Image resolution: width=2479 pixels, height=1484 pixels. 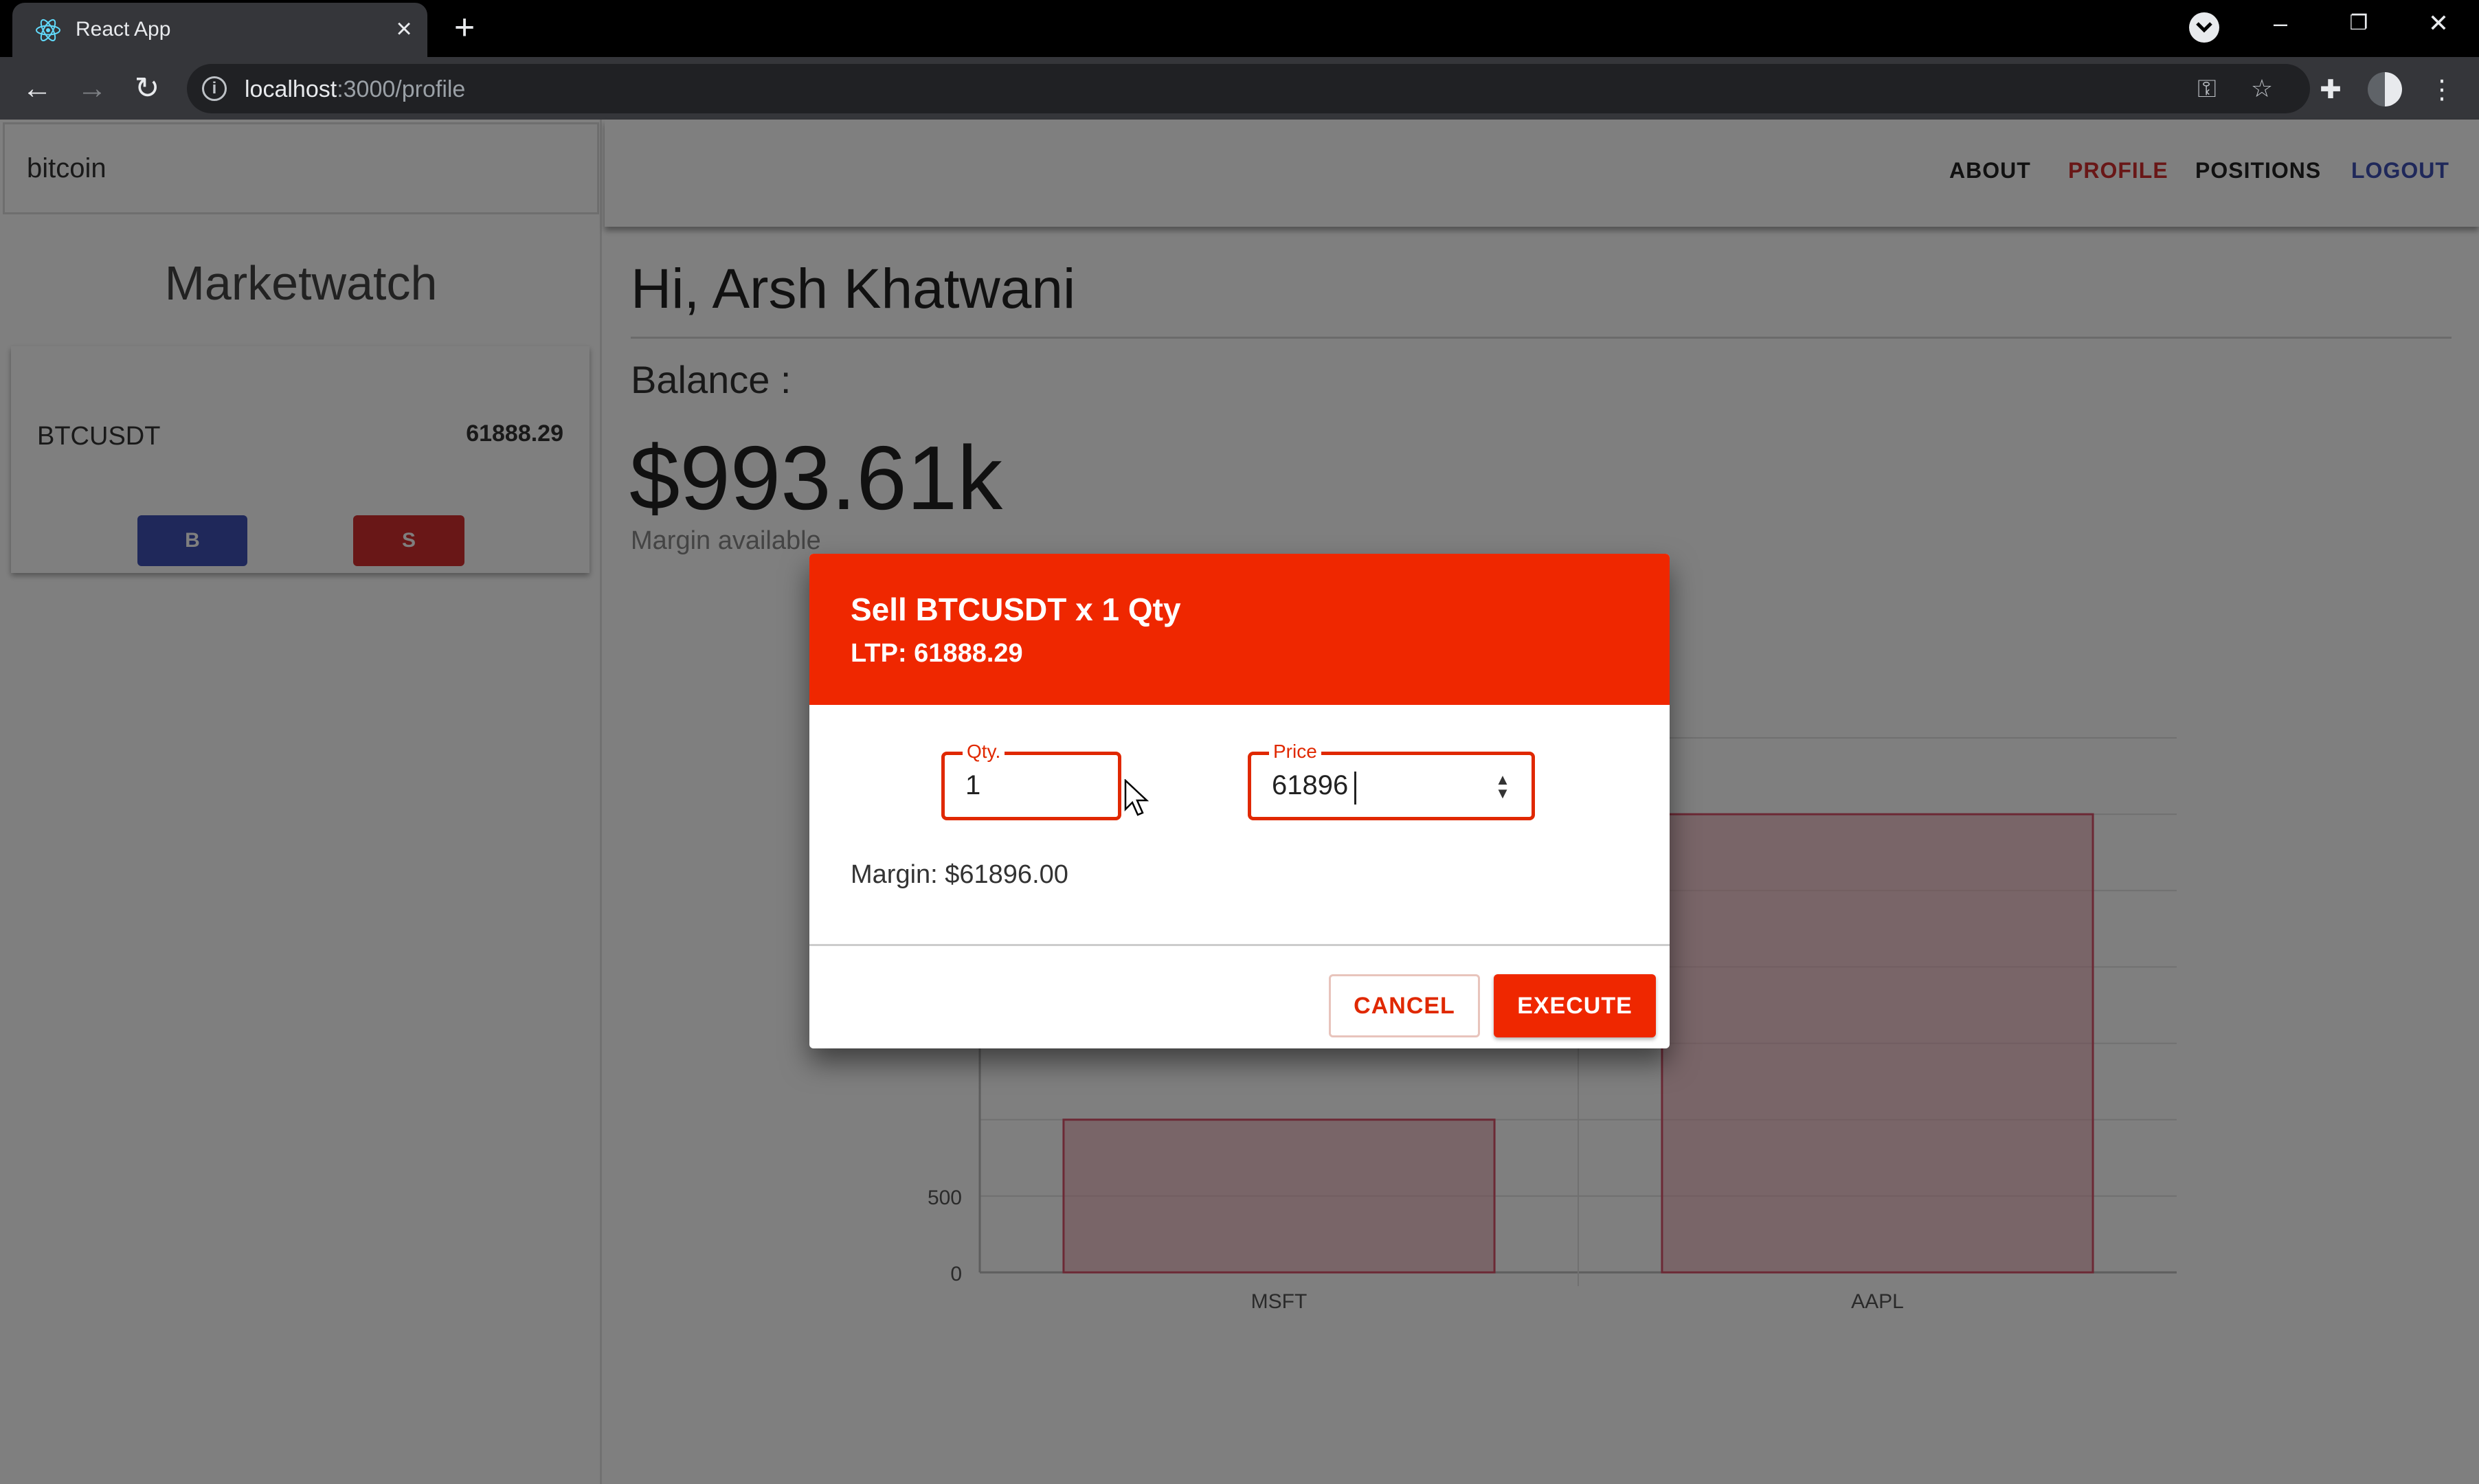 What do you see at coordinates (1239, 28) in the screenshot?
I see `browser-tabstrip: React App × + – ❐ ✕` at bounding box center [1239, 28].